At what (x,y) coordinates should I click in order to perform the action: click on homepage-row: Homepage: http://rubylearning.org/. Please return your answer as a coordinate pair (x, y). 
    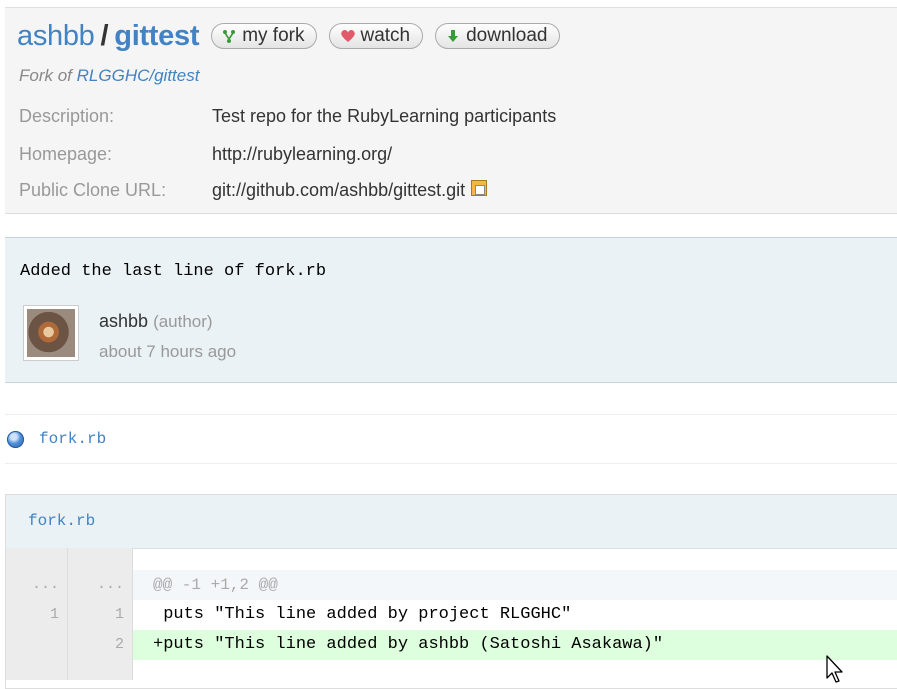
    Looking at the image, I should click on (205, 154).